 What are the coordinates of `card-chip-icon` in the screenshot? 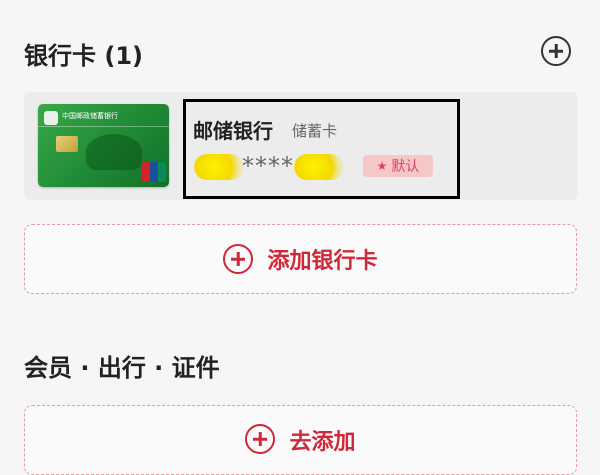 It's located at (67, 144).